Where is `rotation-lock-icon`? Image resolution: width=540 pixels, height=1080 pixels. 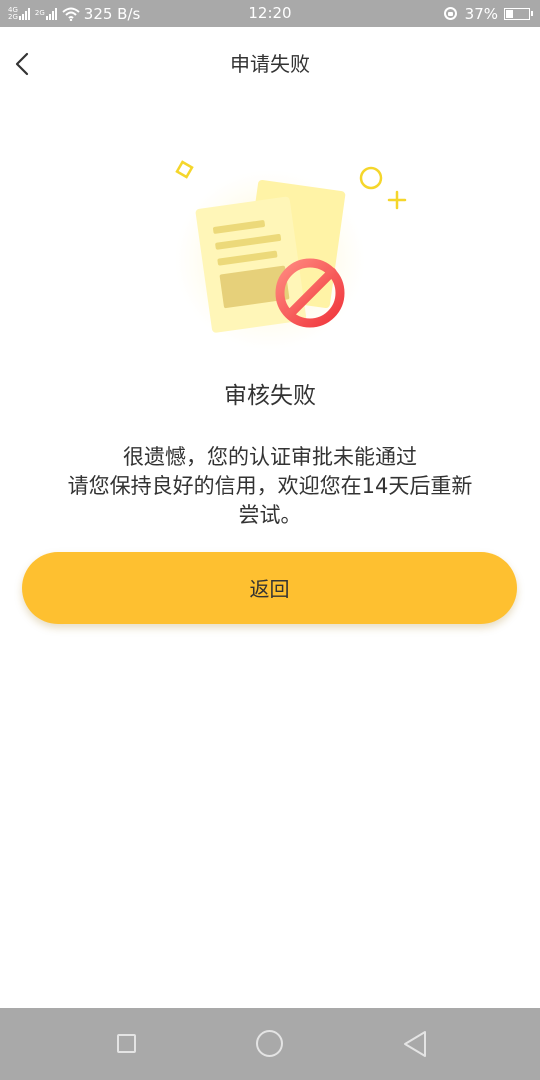
rotation-lock-icon is located at coordinates (450, 13).